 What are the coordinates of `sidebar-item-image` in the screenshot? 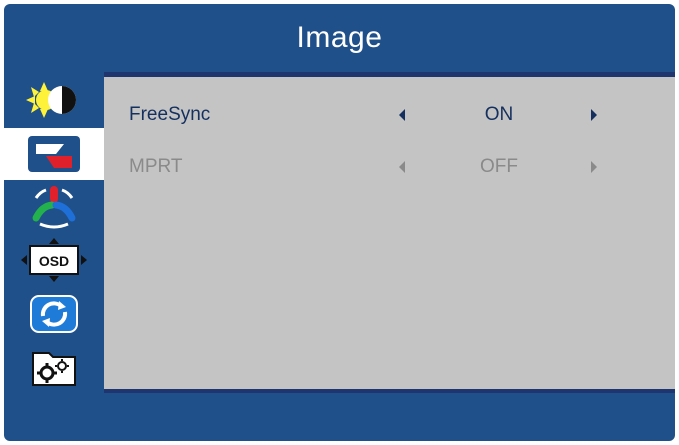 It's located at (54, 154).